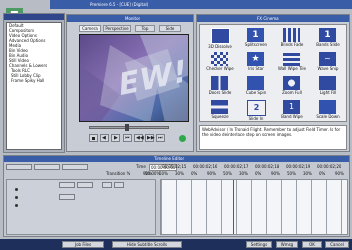 This screenshot has width=352, height=250. What do you see at coordinates (147, 244) in the screenshot?
I see `hide-subtitle-scrolls-button: Hide Subtitle Scrolls` at bounding box center [147, 244].